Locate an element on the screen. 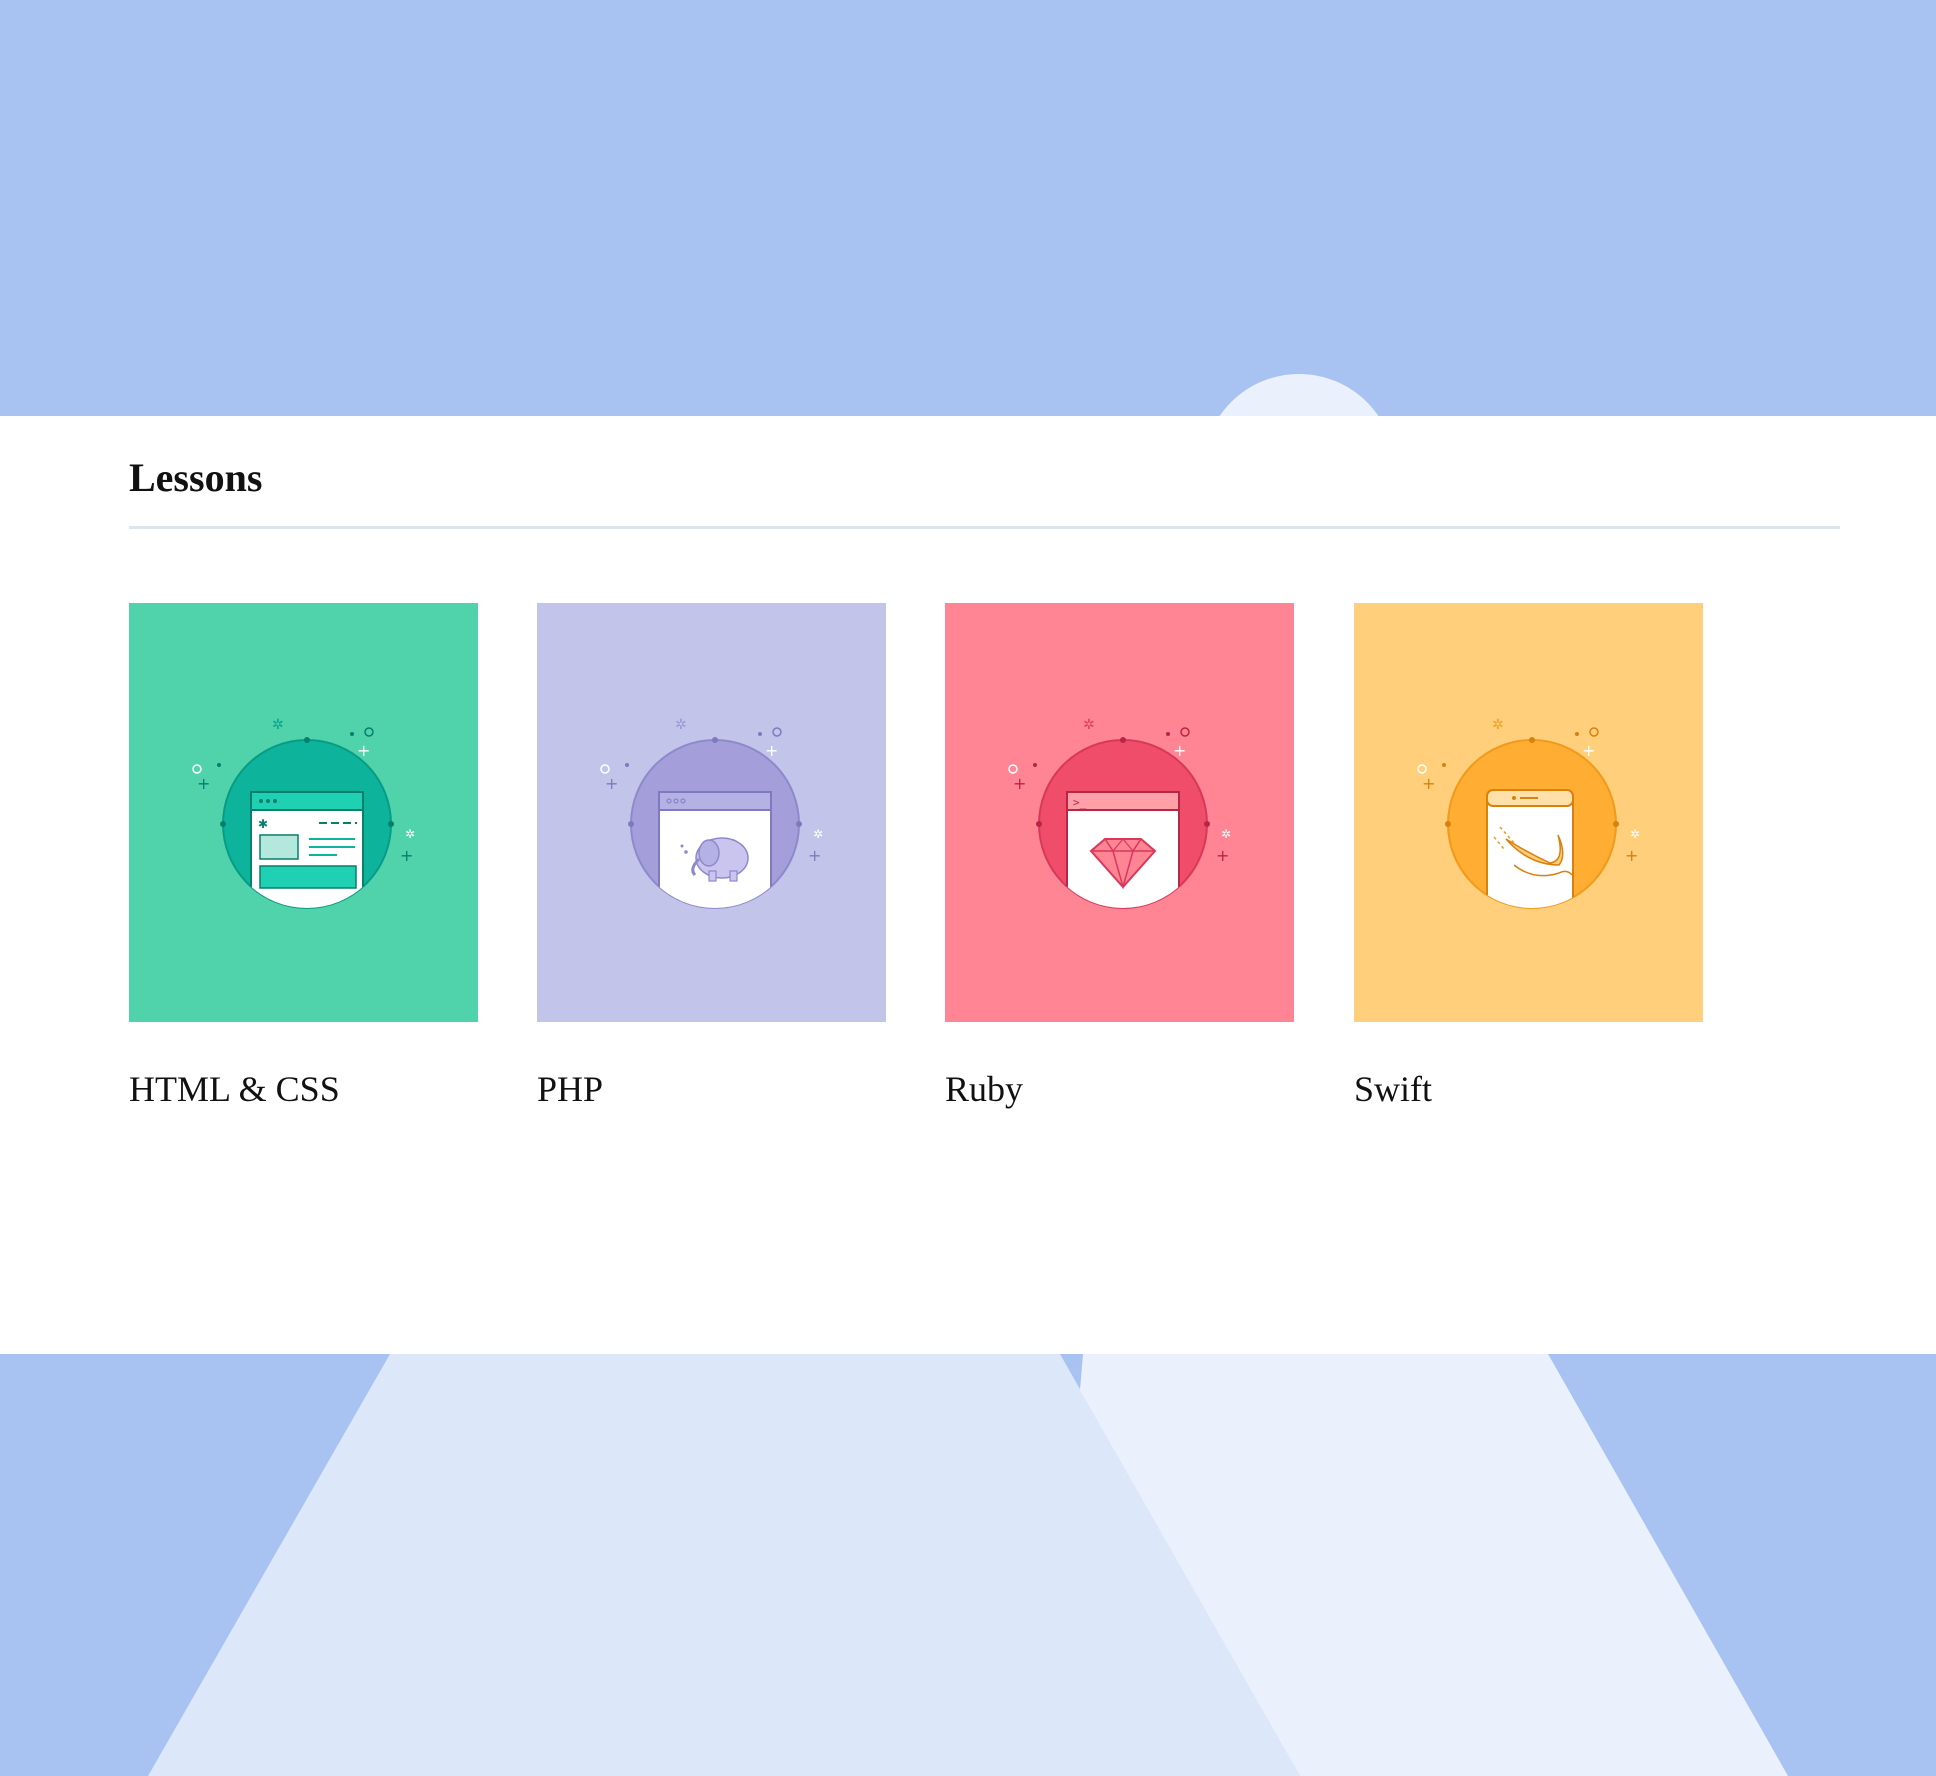 The height and width of the screenshot is (1776, 1936). lesson-label-html-css: HTML & CSS is located at coordinates (234, 1089).